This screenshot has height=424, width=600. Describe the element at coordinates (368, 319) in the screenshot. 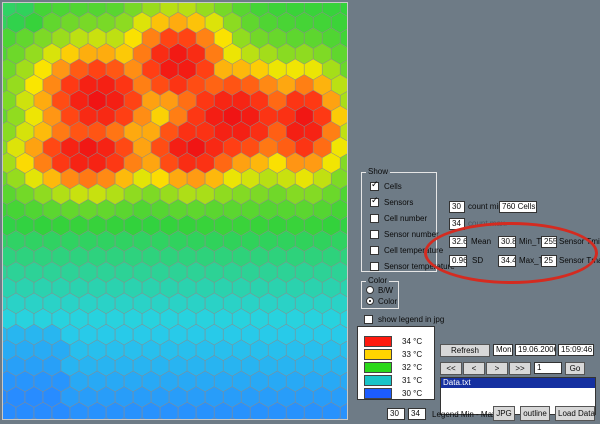

I see `checkbox-show-legend-jpg` at that location.